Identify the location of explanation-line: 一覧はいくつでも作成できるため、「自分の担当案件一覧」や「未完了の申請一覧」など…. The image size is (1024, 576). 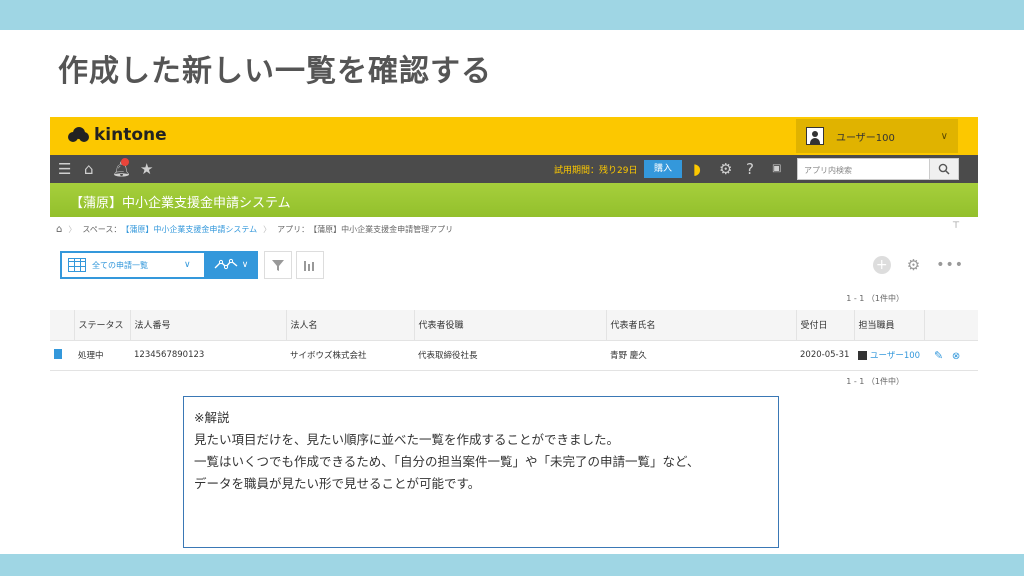
(447, 461).